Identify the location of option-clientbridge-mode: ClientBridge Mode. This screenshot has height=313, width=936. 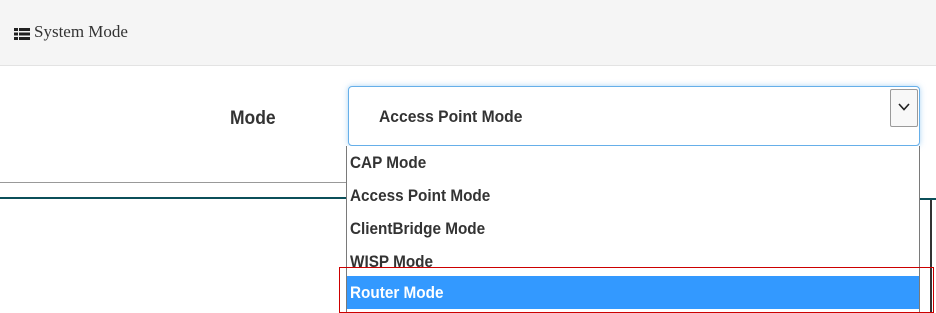
(633, 228).